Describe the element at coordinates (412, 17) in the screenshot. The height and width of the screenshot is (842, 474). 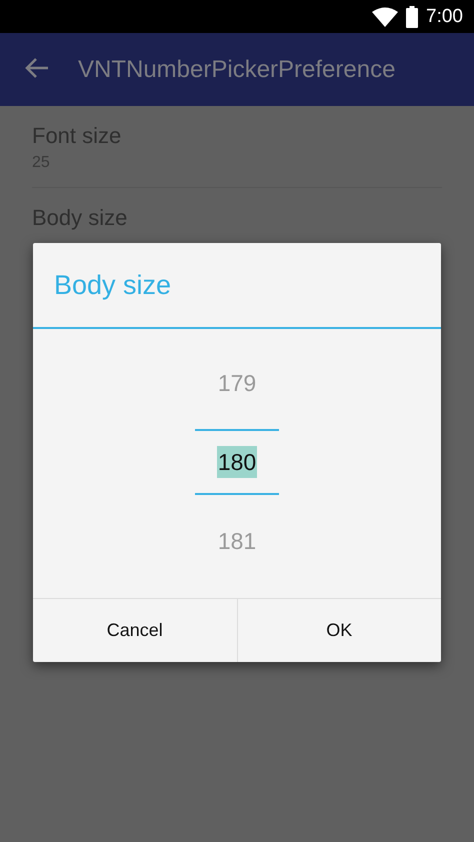
I see `battery-icon` at that location.